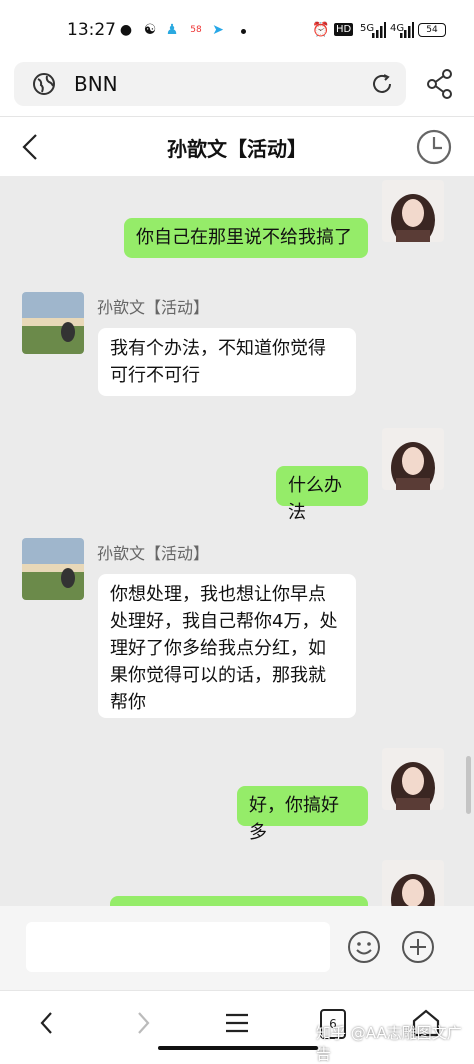  What do you see at coordinates (434, 147) in the screenshot?
I see `clock-icon` at bounding box center [434, 147].